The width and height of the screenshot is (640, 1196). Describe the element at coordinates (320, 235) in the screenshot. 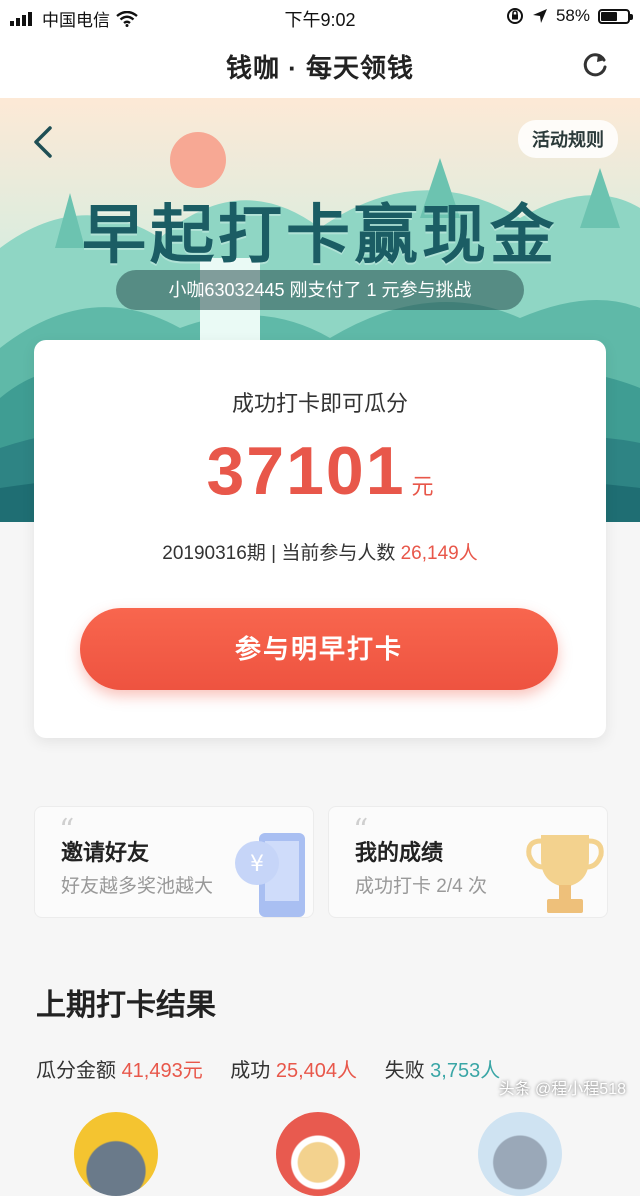

I see `banner-headline: 早起打卡赢现金` at that location.